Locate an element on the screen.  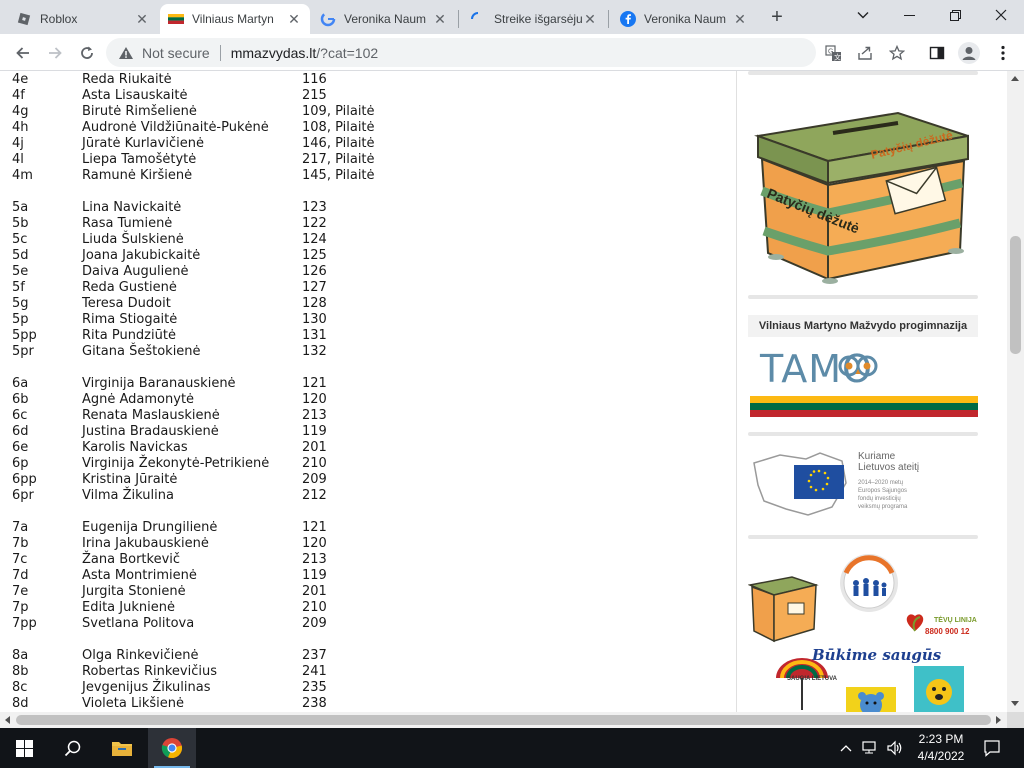
class-code: 6pp is located at coordinates (24, 479).